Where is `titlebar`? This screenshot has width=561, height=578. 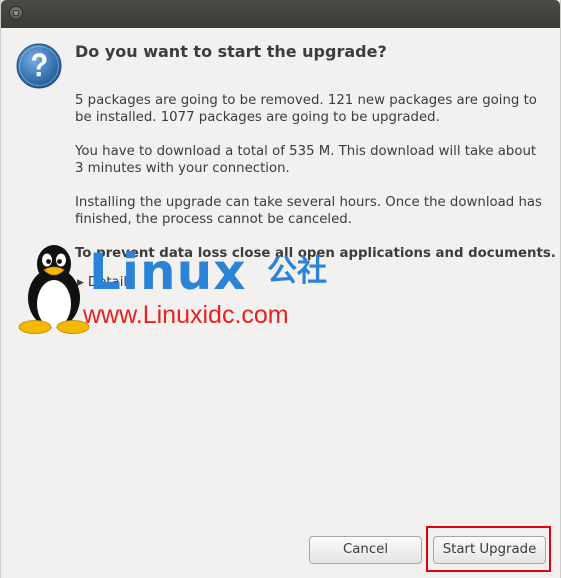
titlebar is located at coordinates (280, 14).